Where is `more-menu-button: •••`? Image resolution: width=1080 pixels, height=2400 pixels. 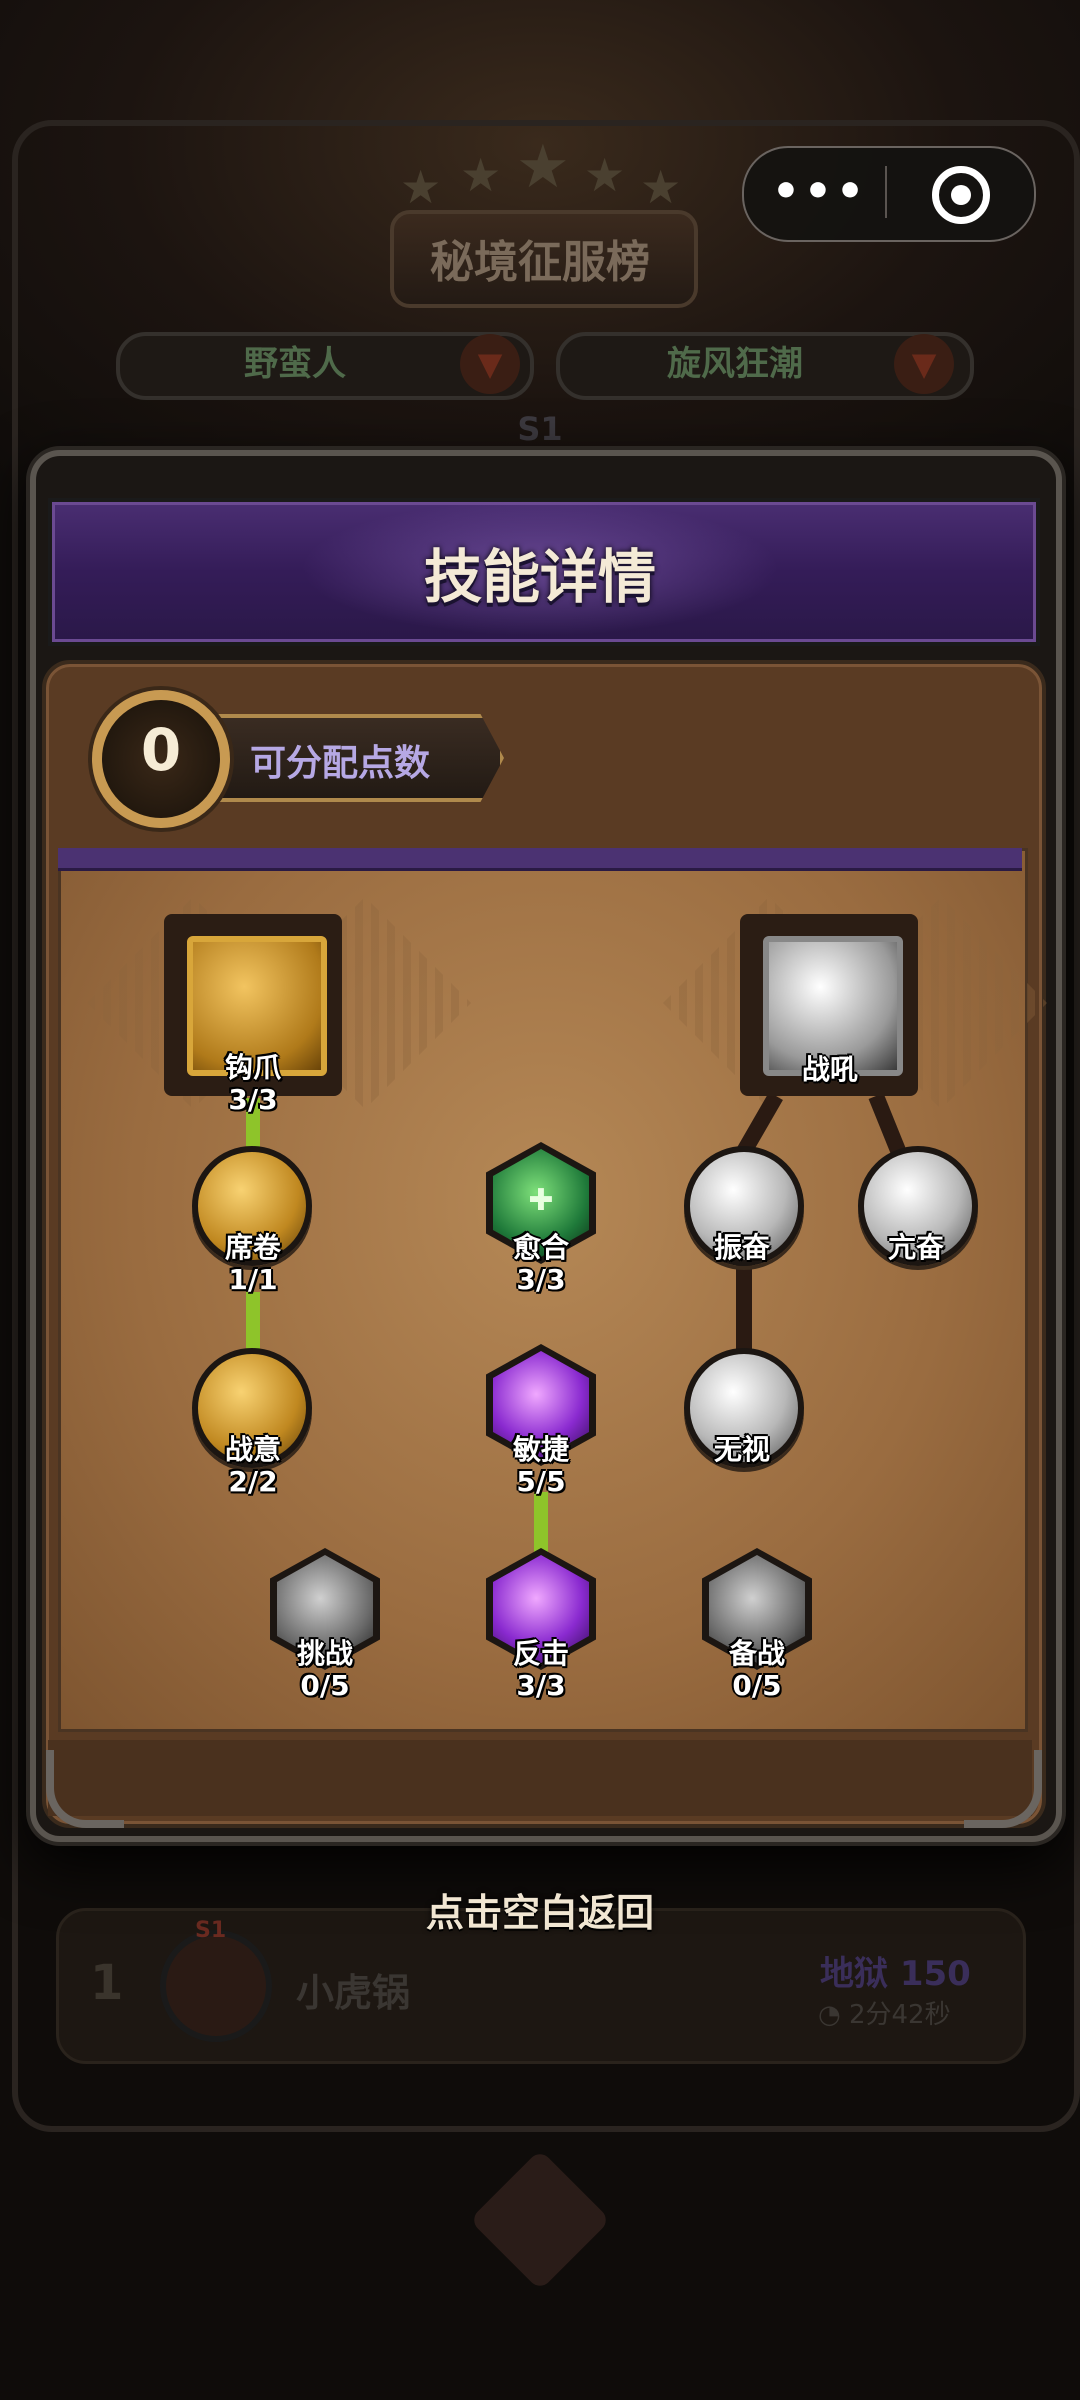 more-menu-button: ••• is located at coordinates (820, 192).